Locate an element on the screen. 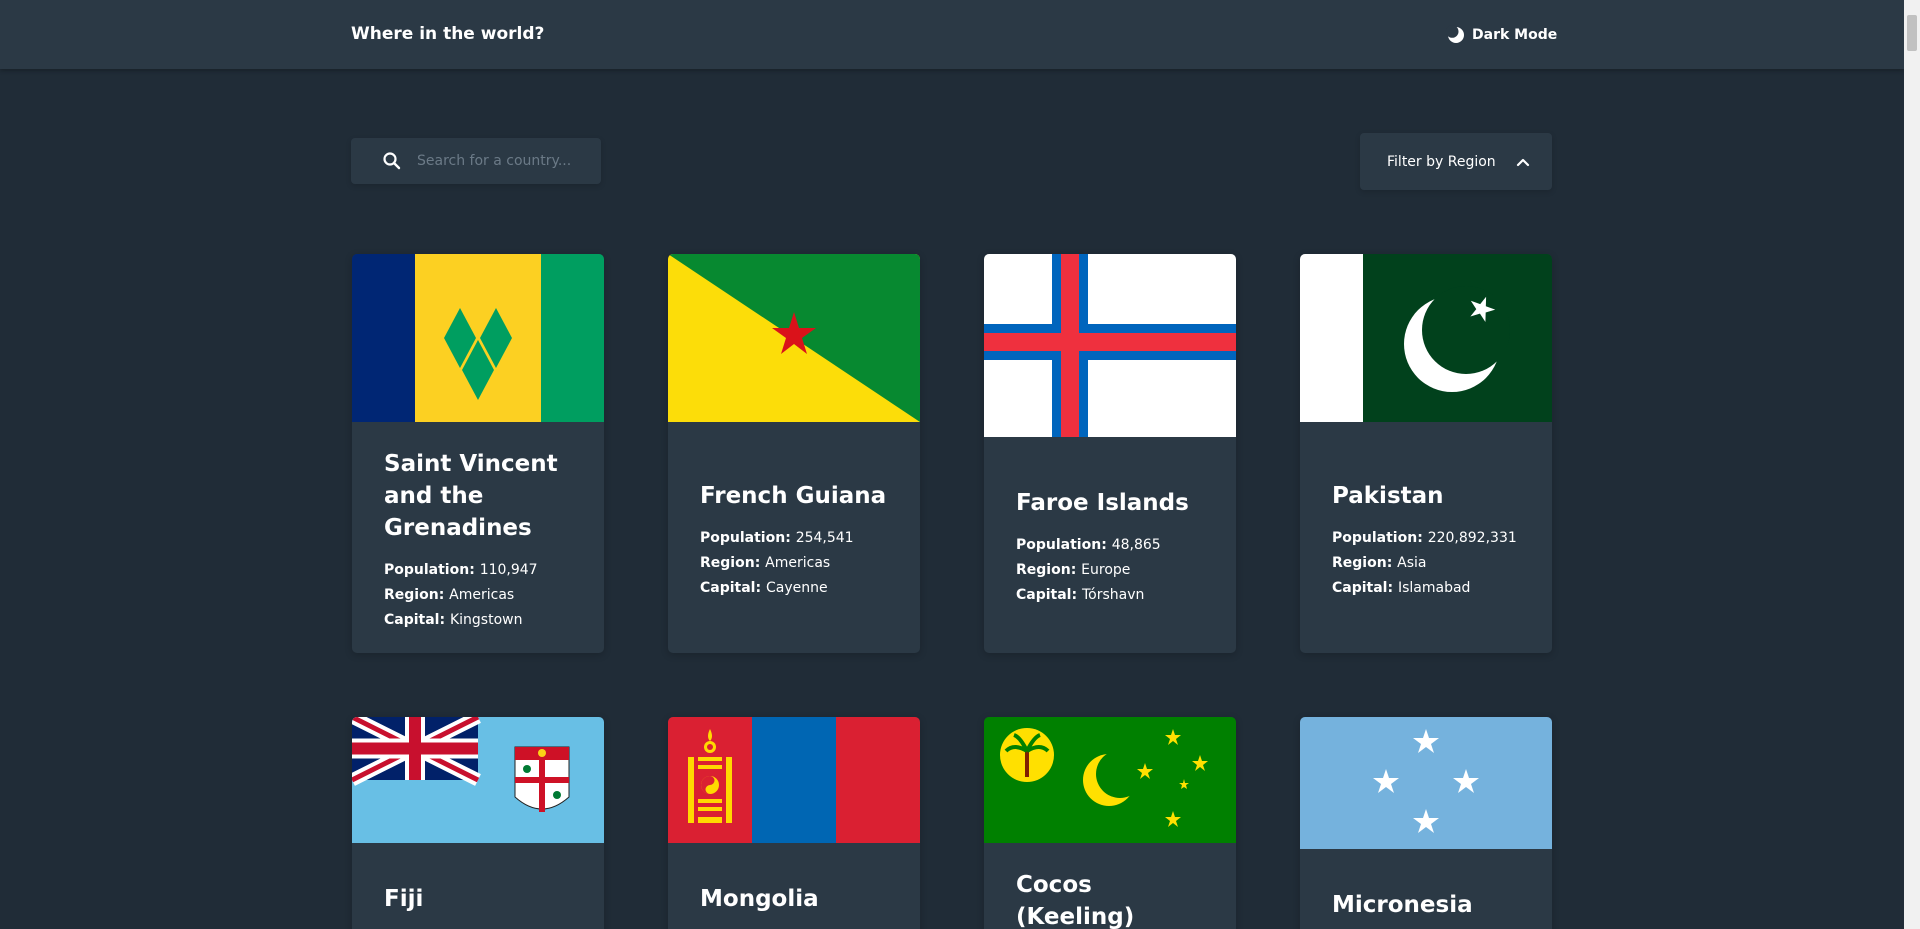 Image resolution: width=1920 pixels, height=929 pixels. country-name: Micronesia is located at coordinates (1402, 905).